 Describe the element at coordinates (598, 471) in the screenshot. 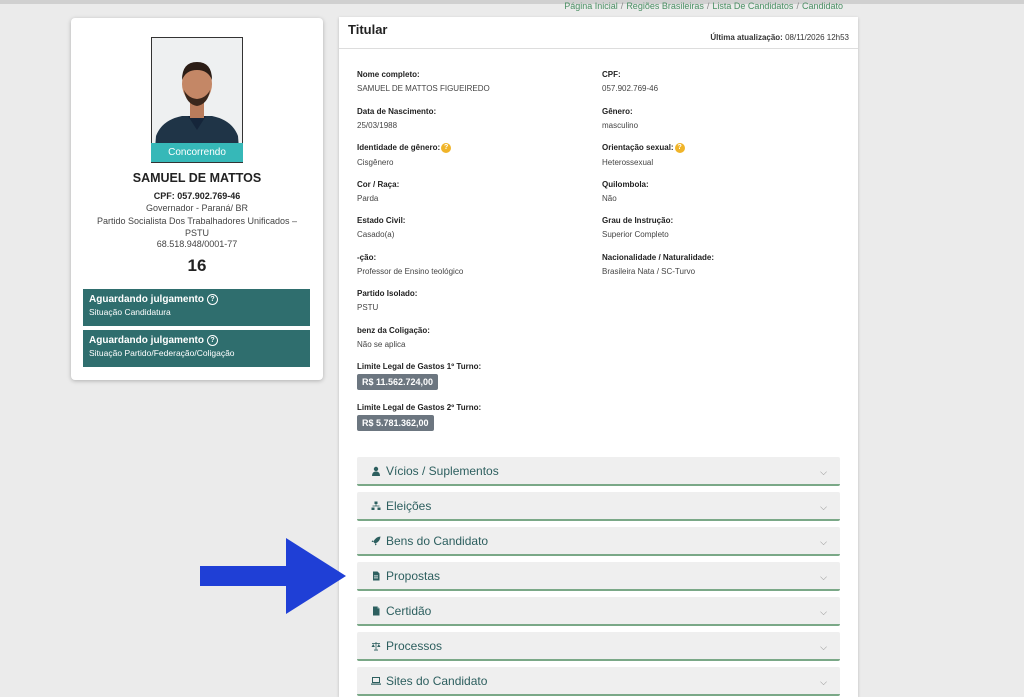

I see `accordion-vicios-suplementos: Vícios / Suplementos ⌵` at that location.